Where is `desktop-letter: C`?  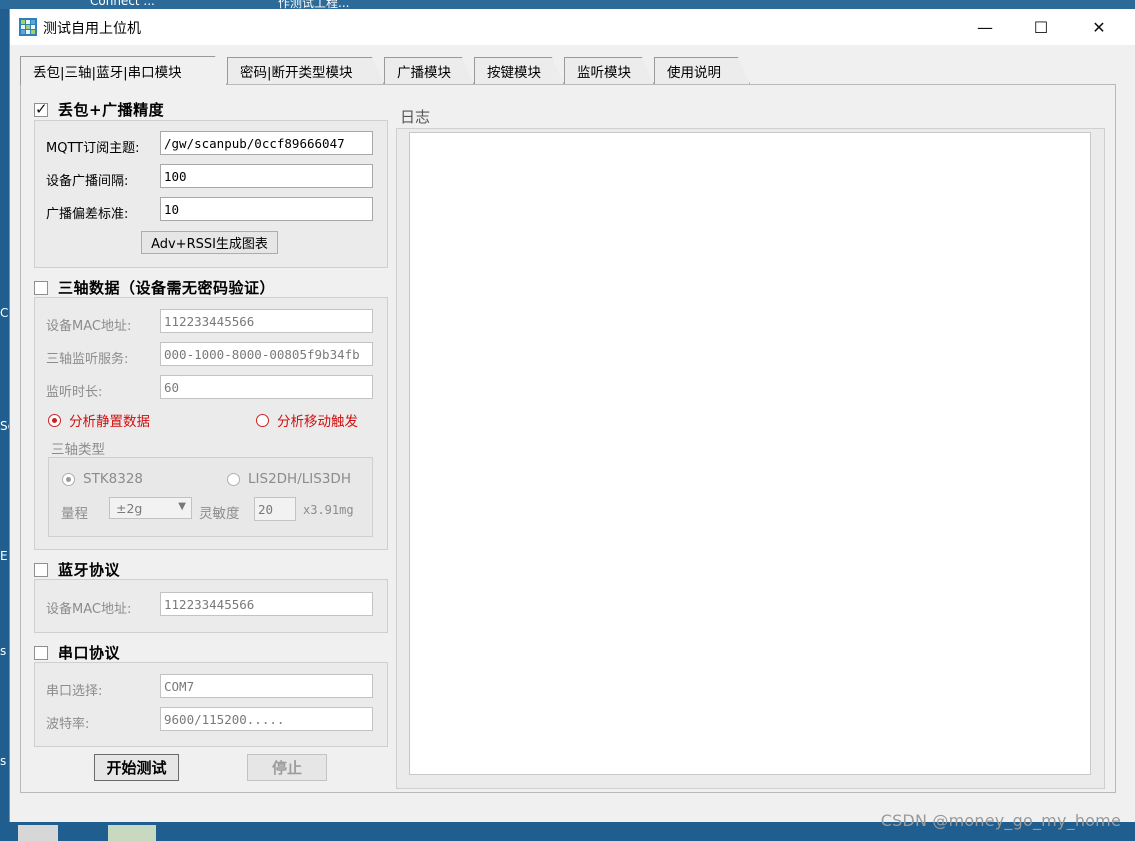
desktop-letter: C is located at coordinates (4, 313).